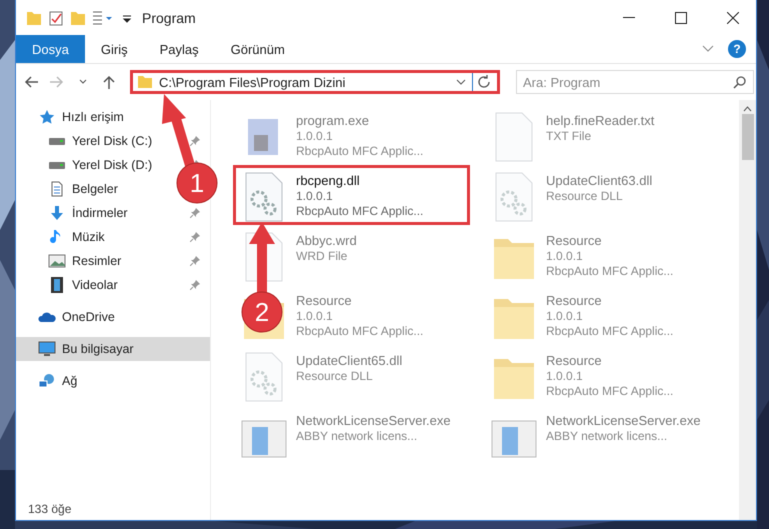 The height and width of the screenshot is (529, 769). Describe the element at coordinates (733, 18) in the screenshot. I see `close-icon` at that location.